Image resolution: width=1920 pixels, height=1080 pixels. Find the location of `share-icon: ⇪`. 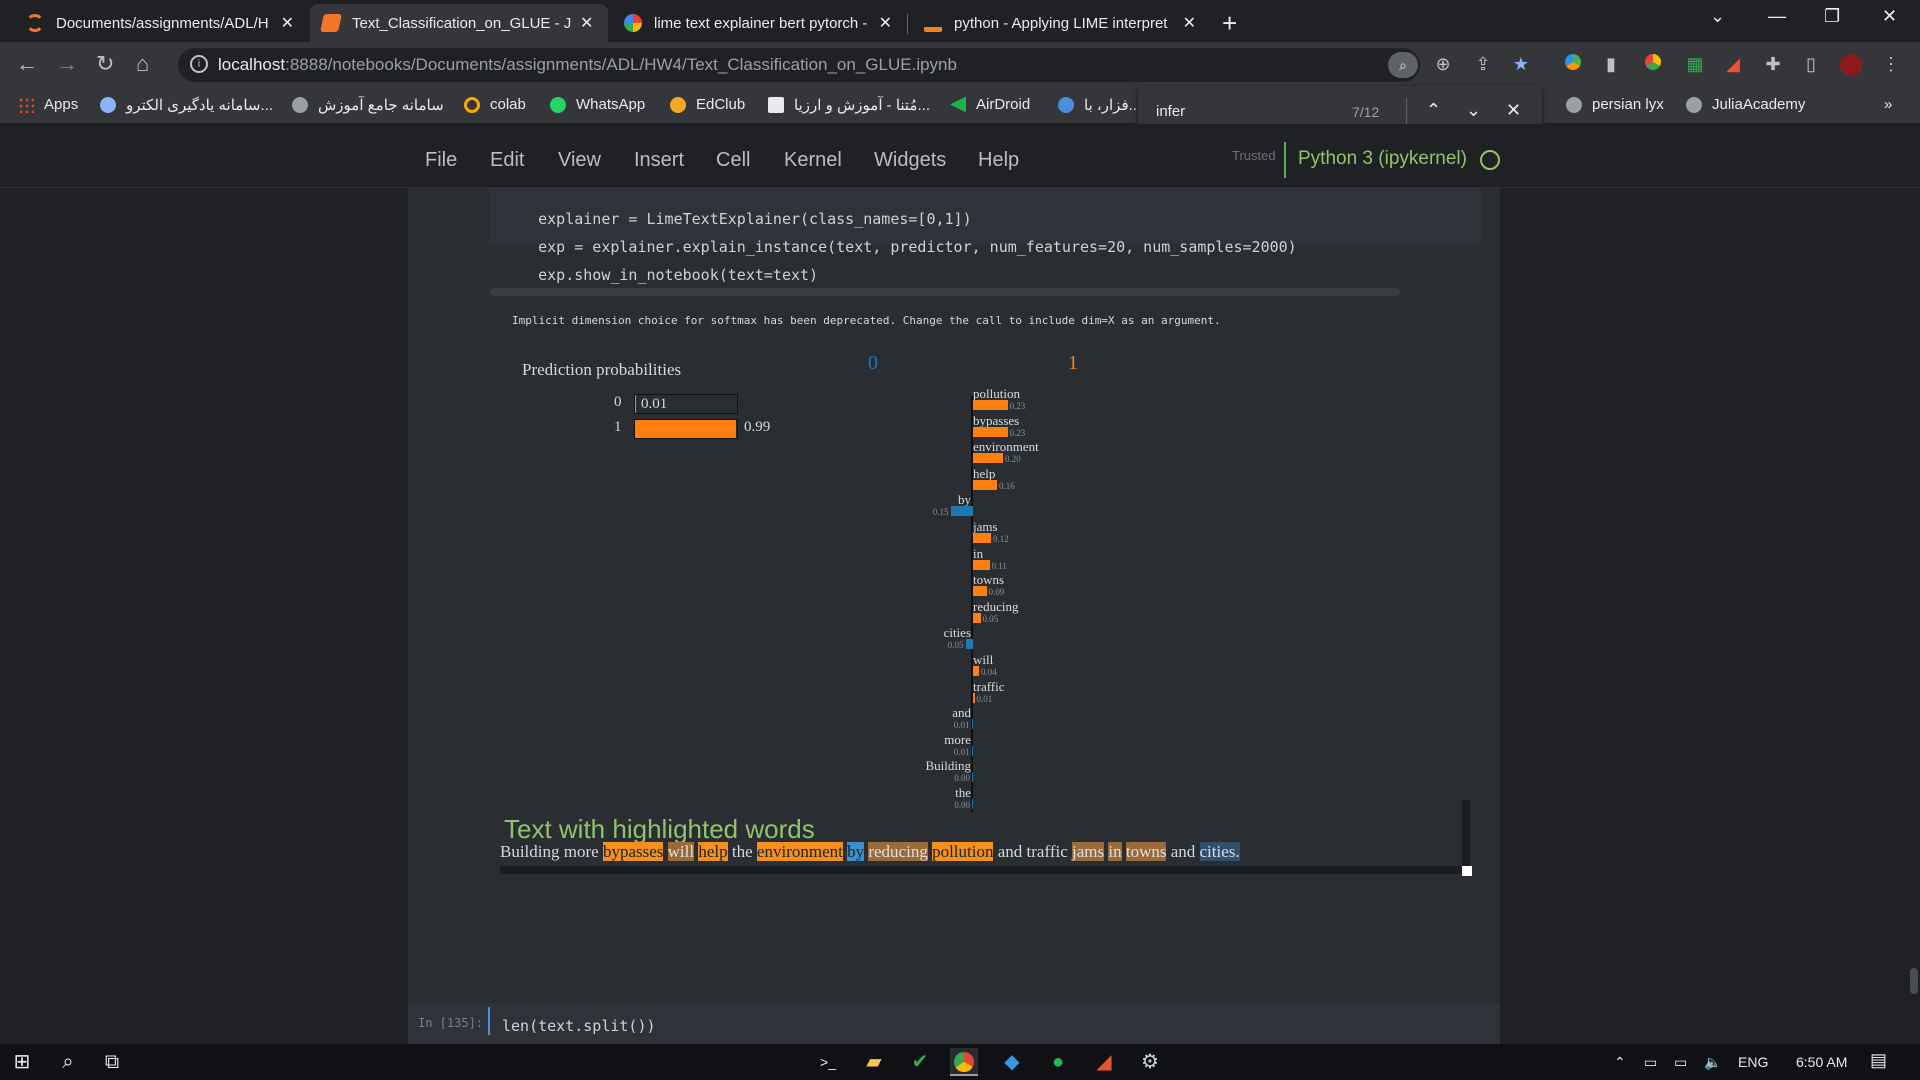

share-icon: ⇪ is located at coordinates (1483, 65).